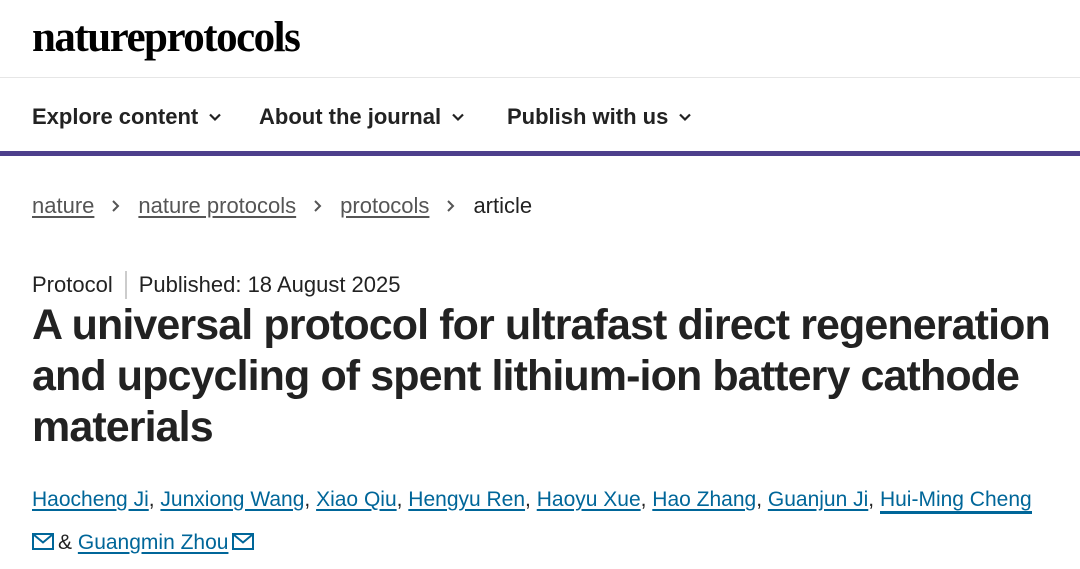 Image resolution: width=1080 pixels, height=569 pixels. I want to click on article-type: Protocol, so click(72, 284).